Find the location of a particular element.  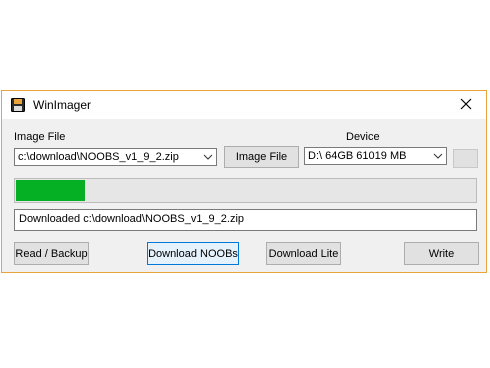

status-text: Downloaded c:\download\NOOBS_v1_9_2.zip is located at coordinates (132, 219).